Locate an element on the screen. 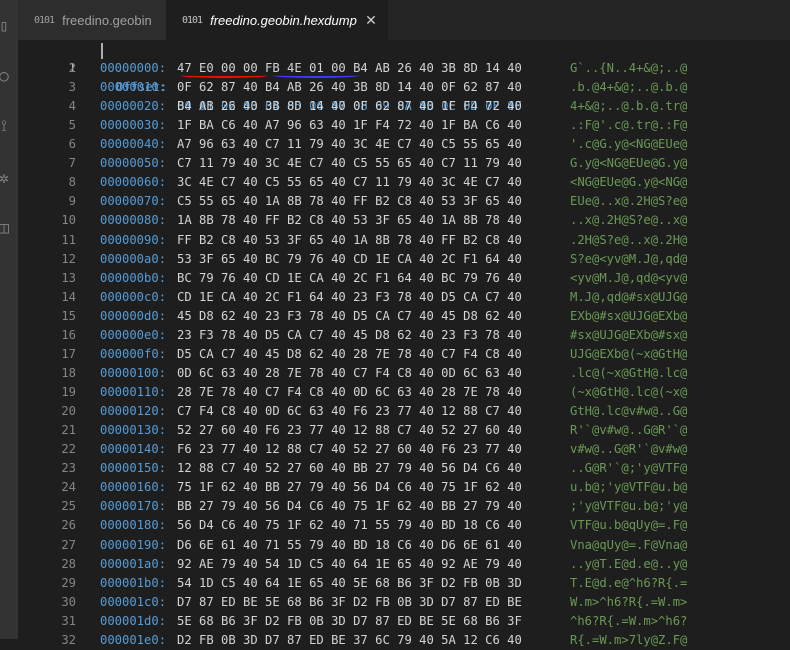 The image size is (790, 650). offset-address: 000000d0: is located at coordinates (133, 315).